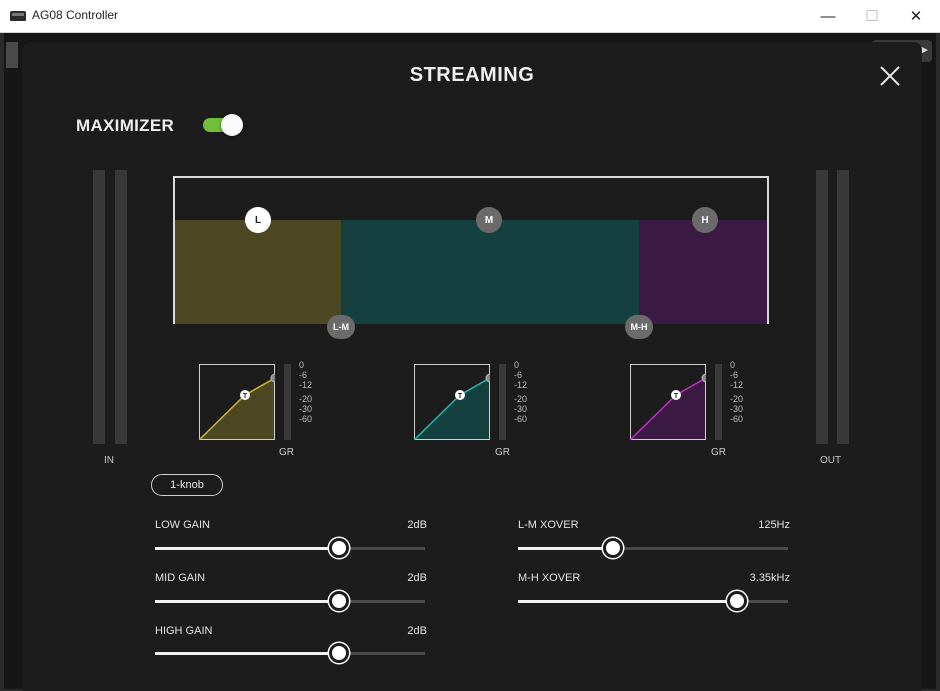 The width and height of the screenshot is (940, 691). I want to click on mh-xover-label: M-H XOVER, so click(549, 578).